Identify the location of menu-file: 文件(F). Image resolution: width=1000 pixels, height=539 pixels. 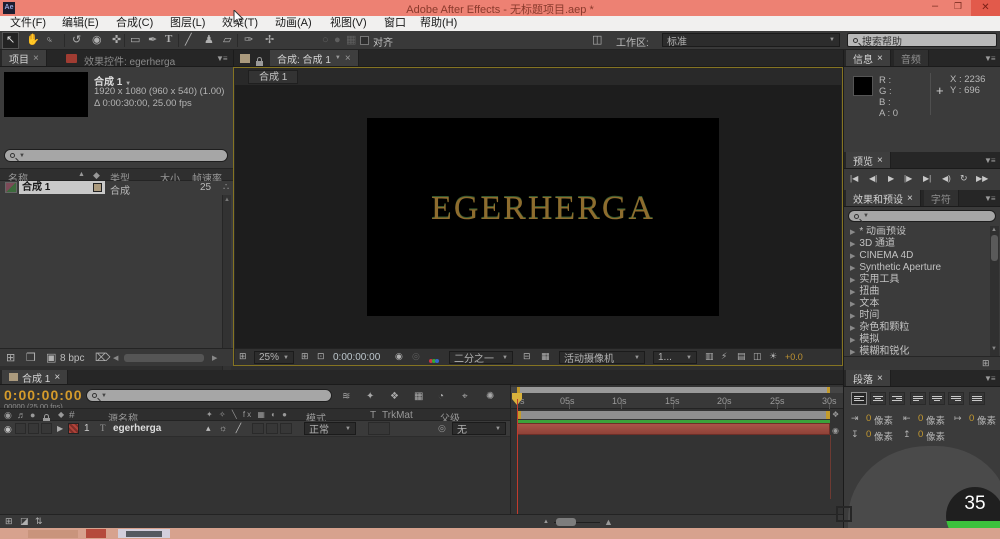
(28, 23).